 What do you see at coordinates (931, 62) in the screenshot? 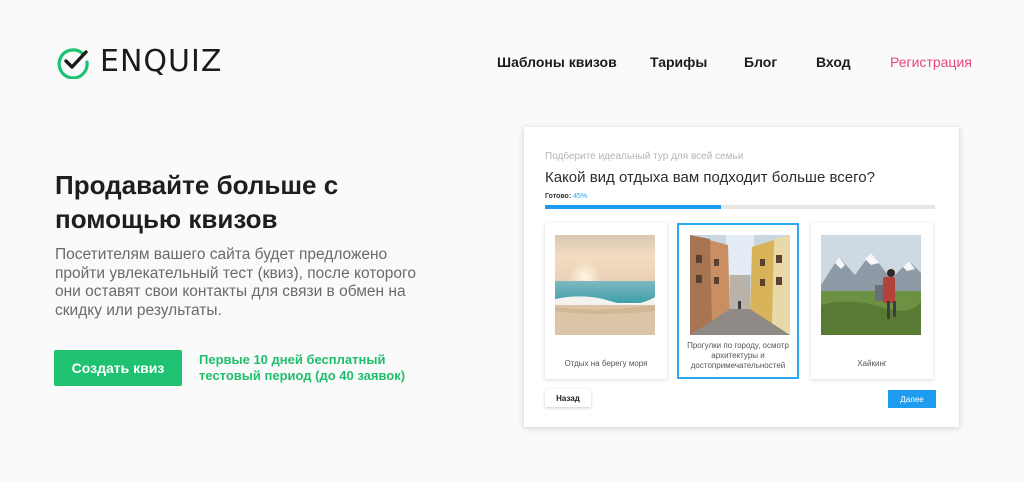
I see `nav-item-register: Регистрация` at bounding box center [931, 62].